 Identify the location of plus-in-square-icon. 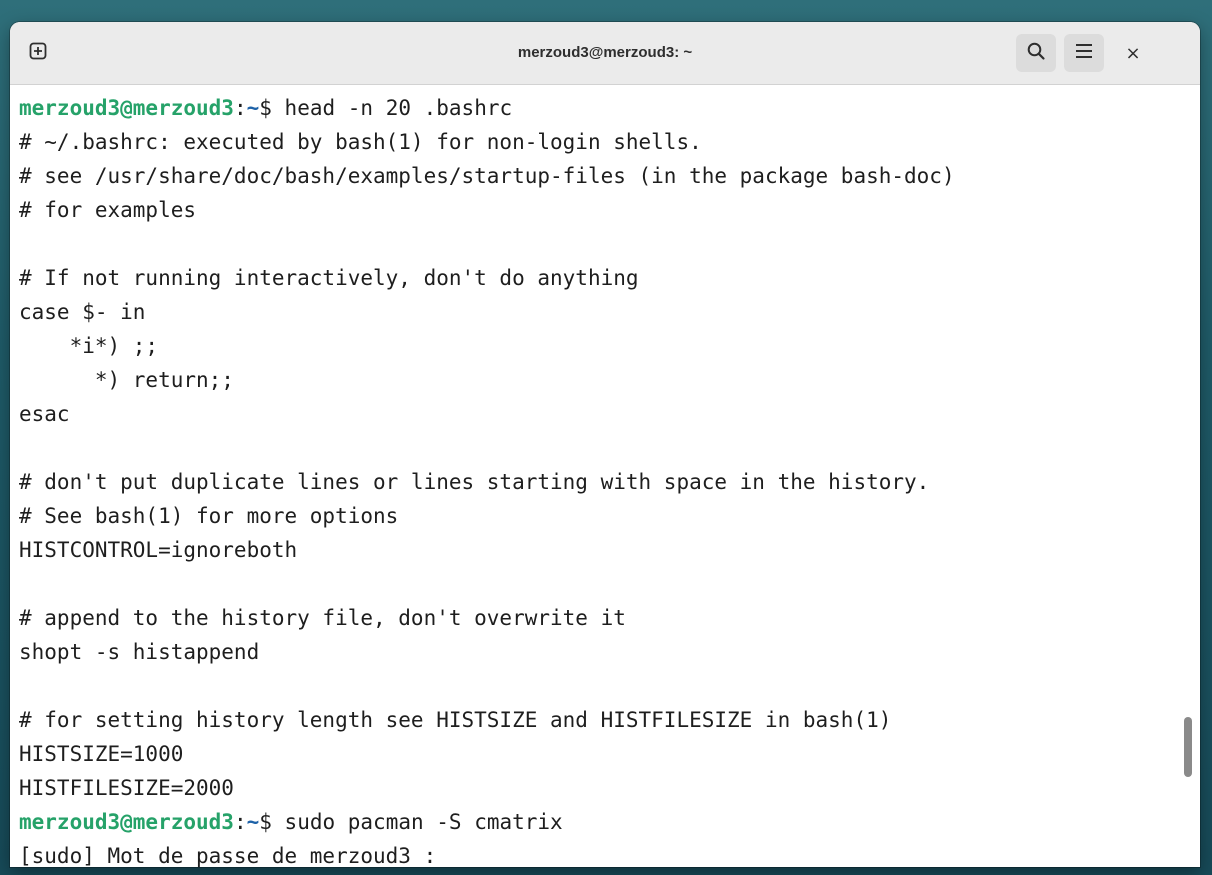
(38, 53).